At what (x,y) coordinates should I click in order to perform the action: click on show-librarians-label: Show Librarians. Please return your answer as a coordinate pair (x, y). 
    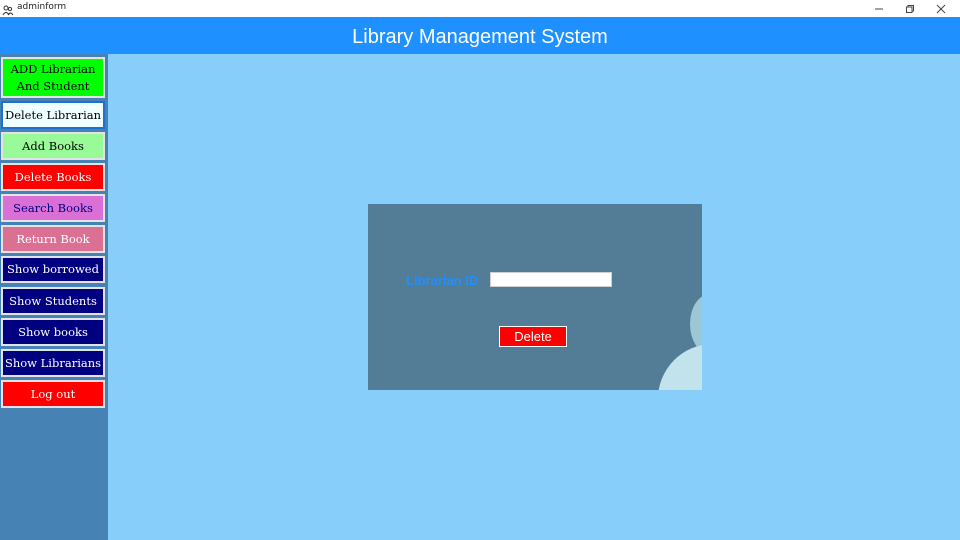
    Looking at the image, I should click on (53, 362).